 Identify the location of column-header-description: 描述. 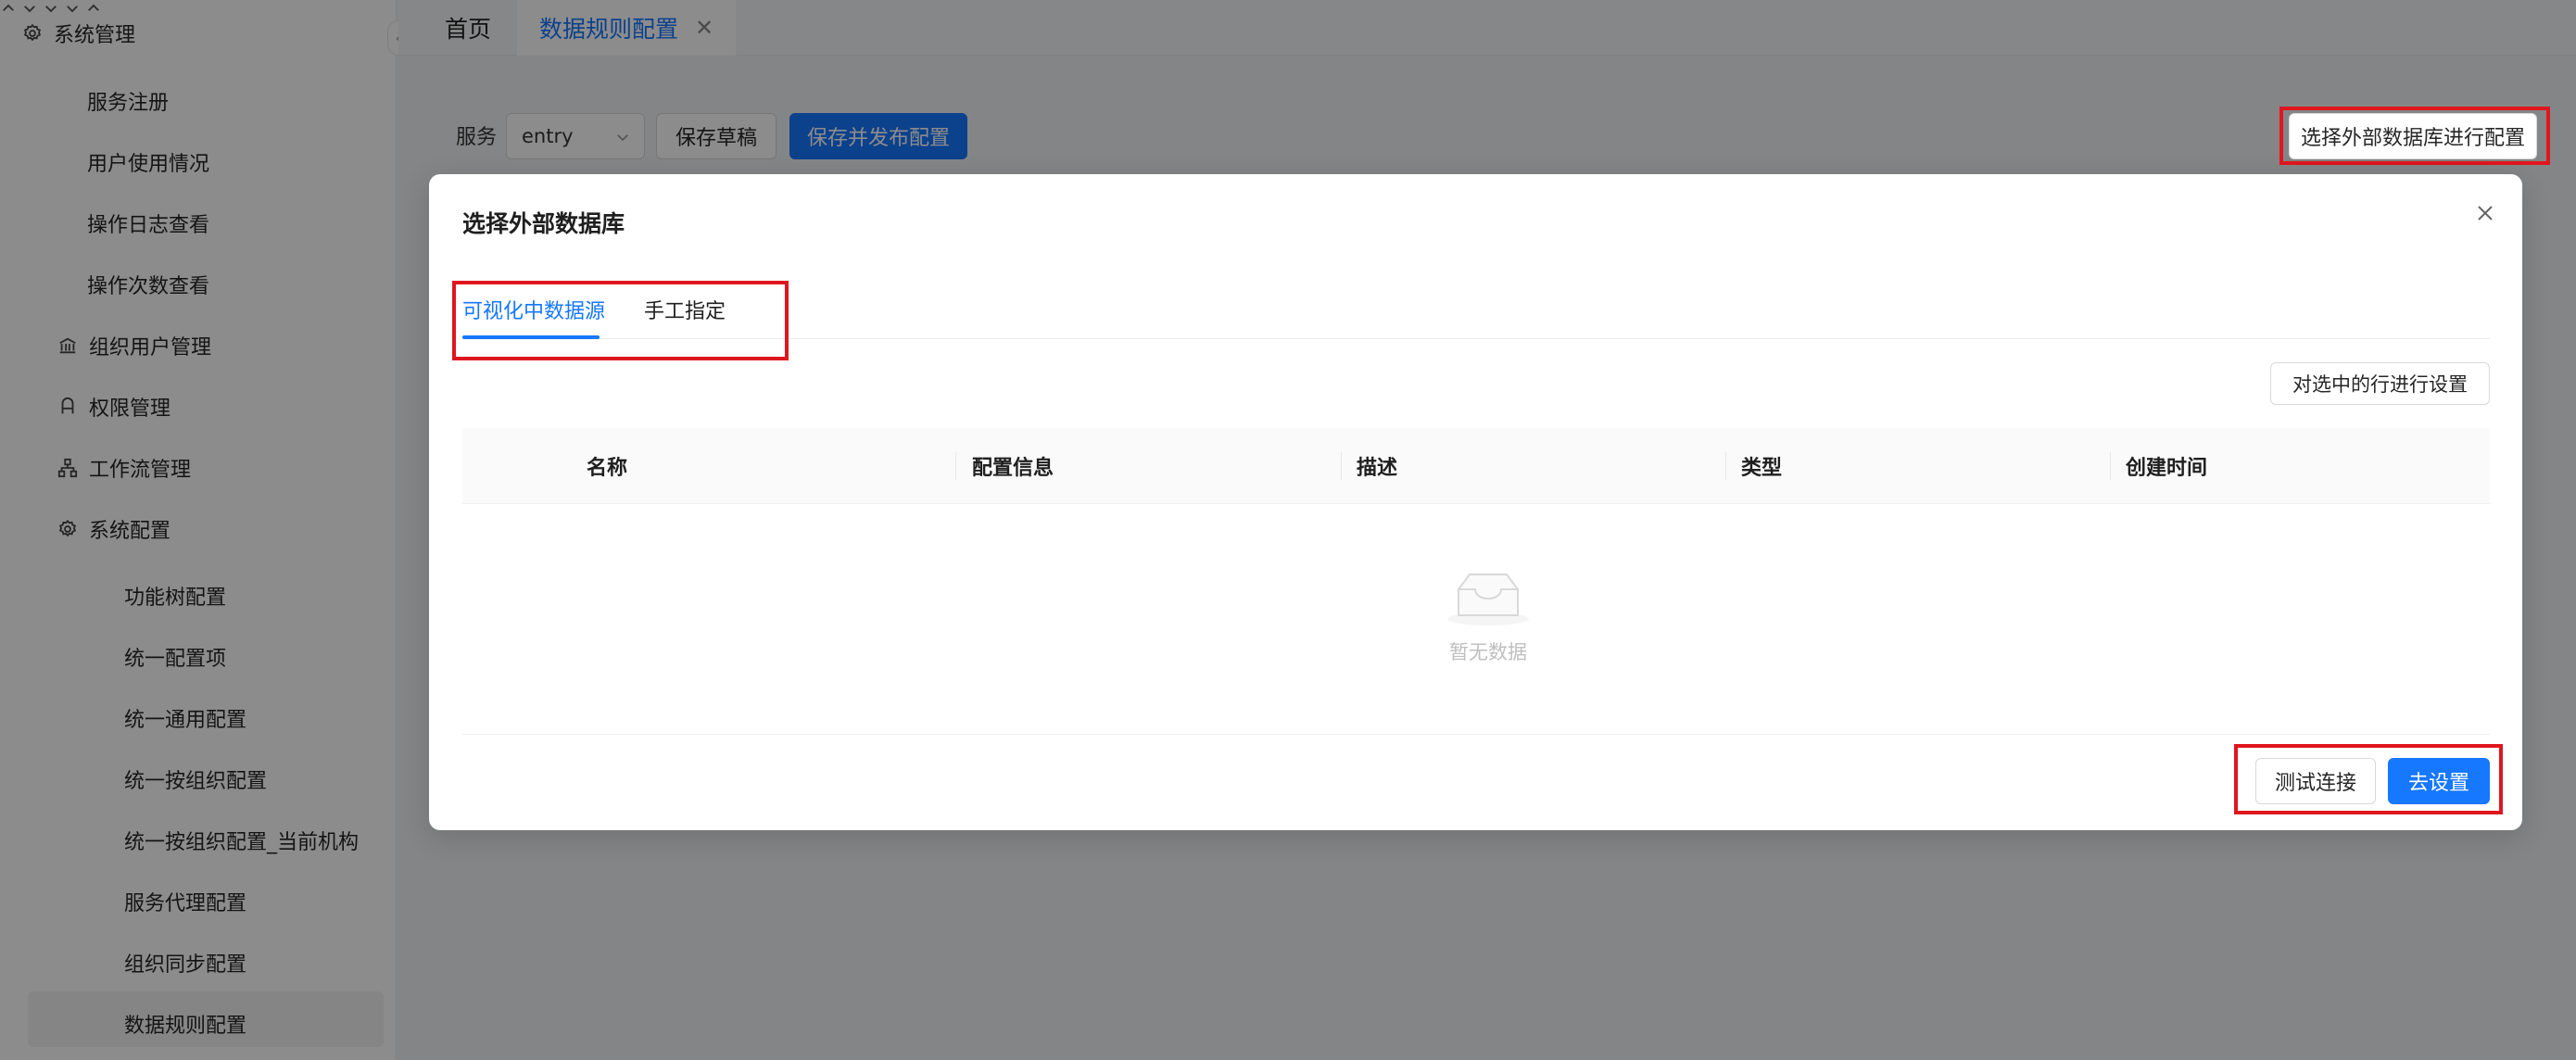
(1377, 466).